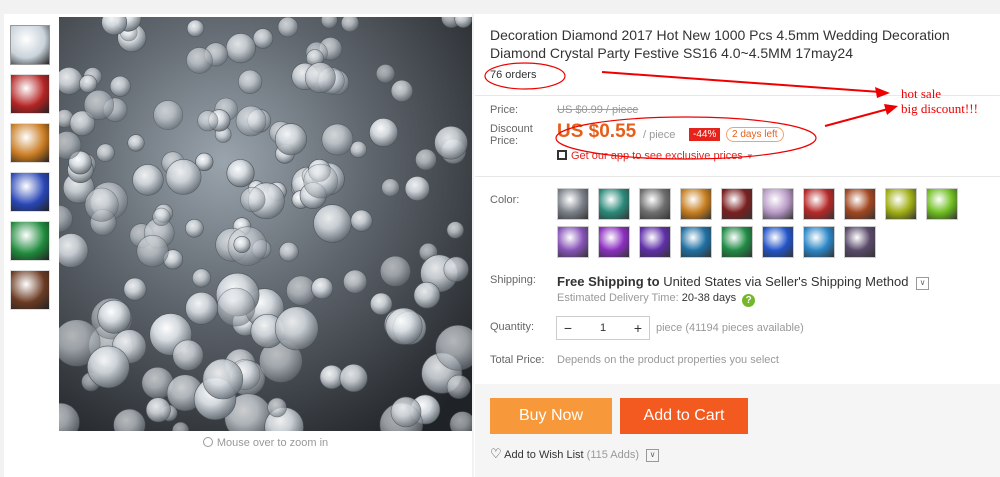 This screenshot has width=1000, height=477. Describe the element at coordinates (856, 117) in the screenshot. I see `arrow-discount` at that location.